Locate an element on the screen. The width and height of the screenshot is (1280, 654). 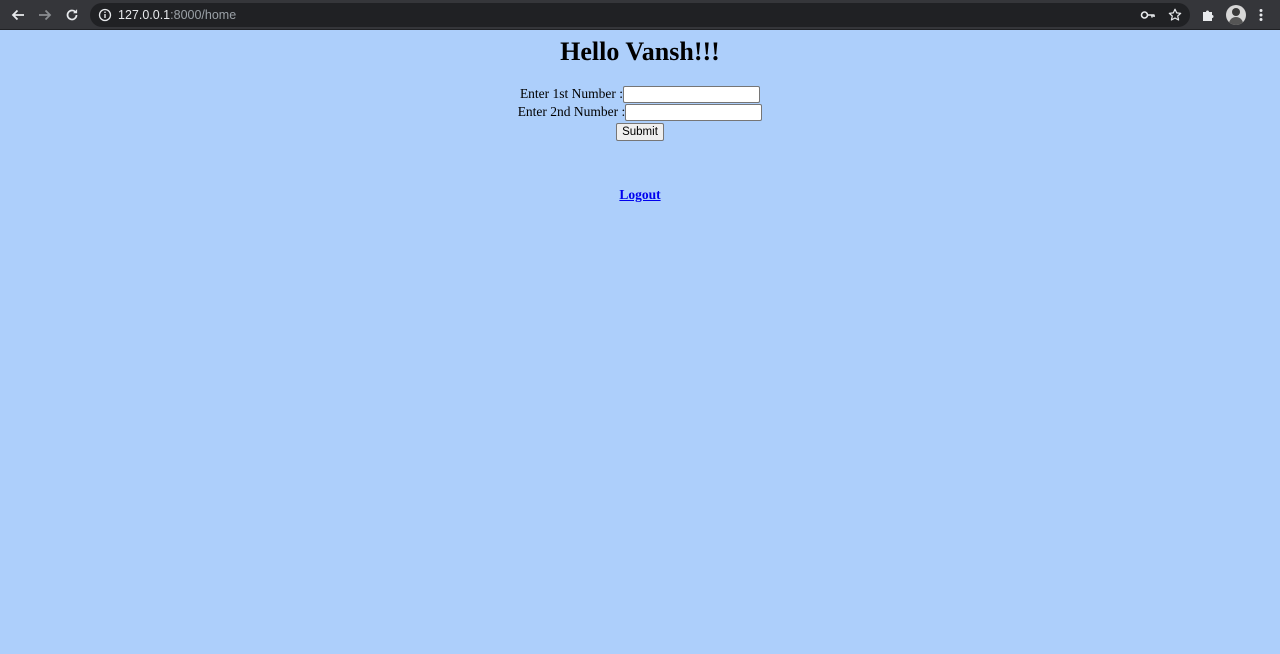
address-bar: 127.0.0.1:8000/home is located at coordinates (640, 15).